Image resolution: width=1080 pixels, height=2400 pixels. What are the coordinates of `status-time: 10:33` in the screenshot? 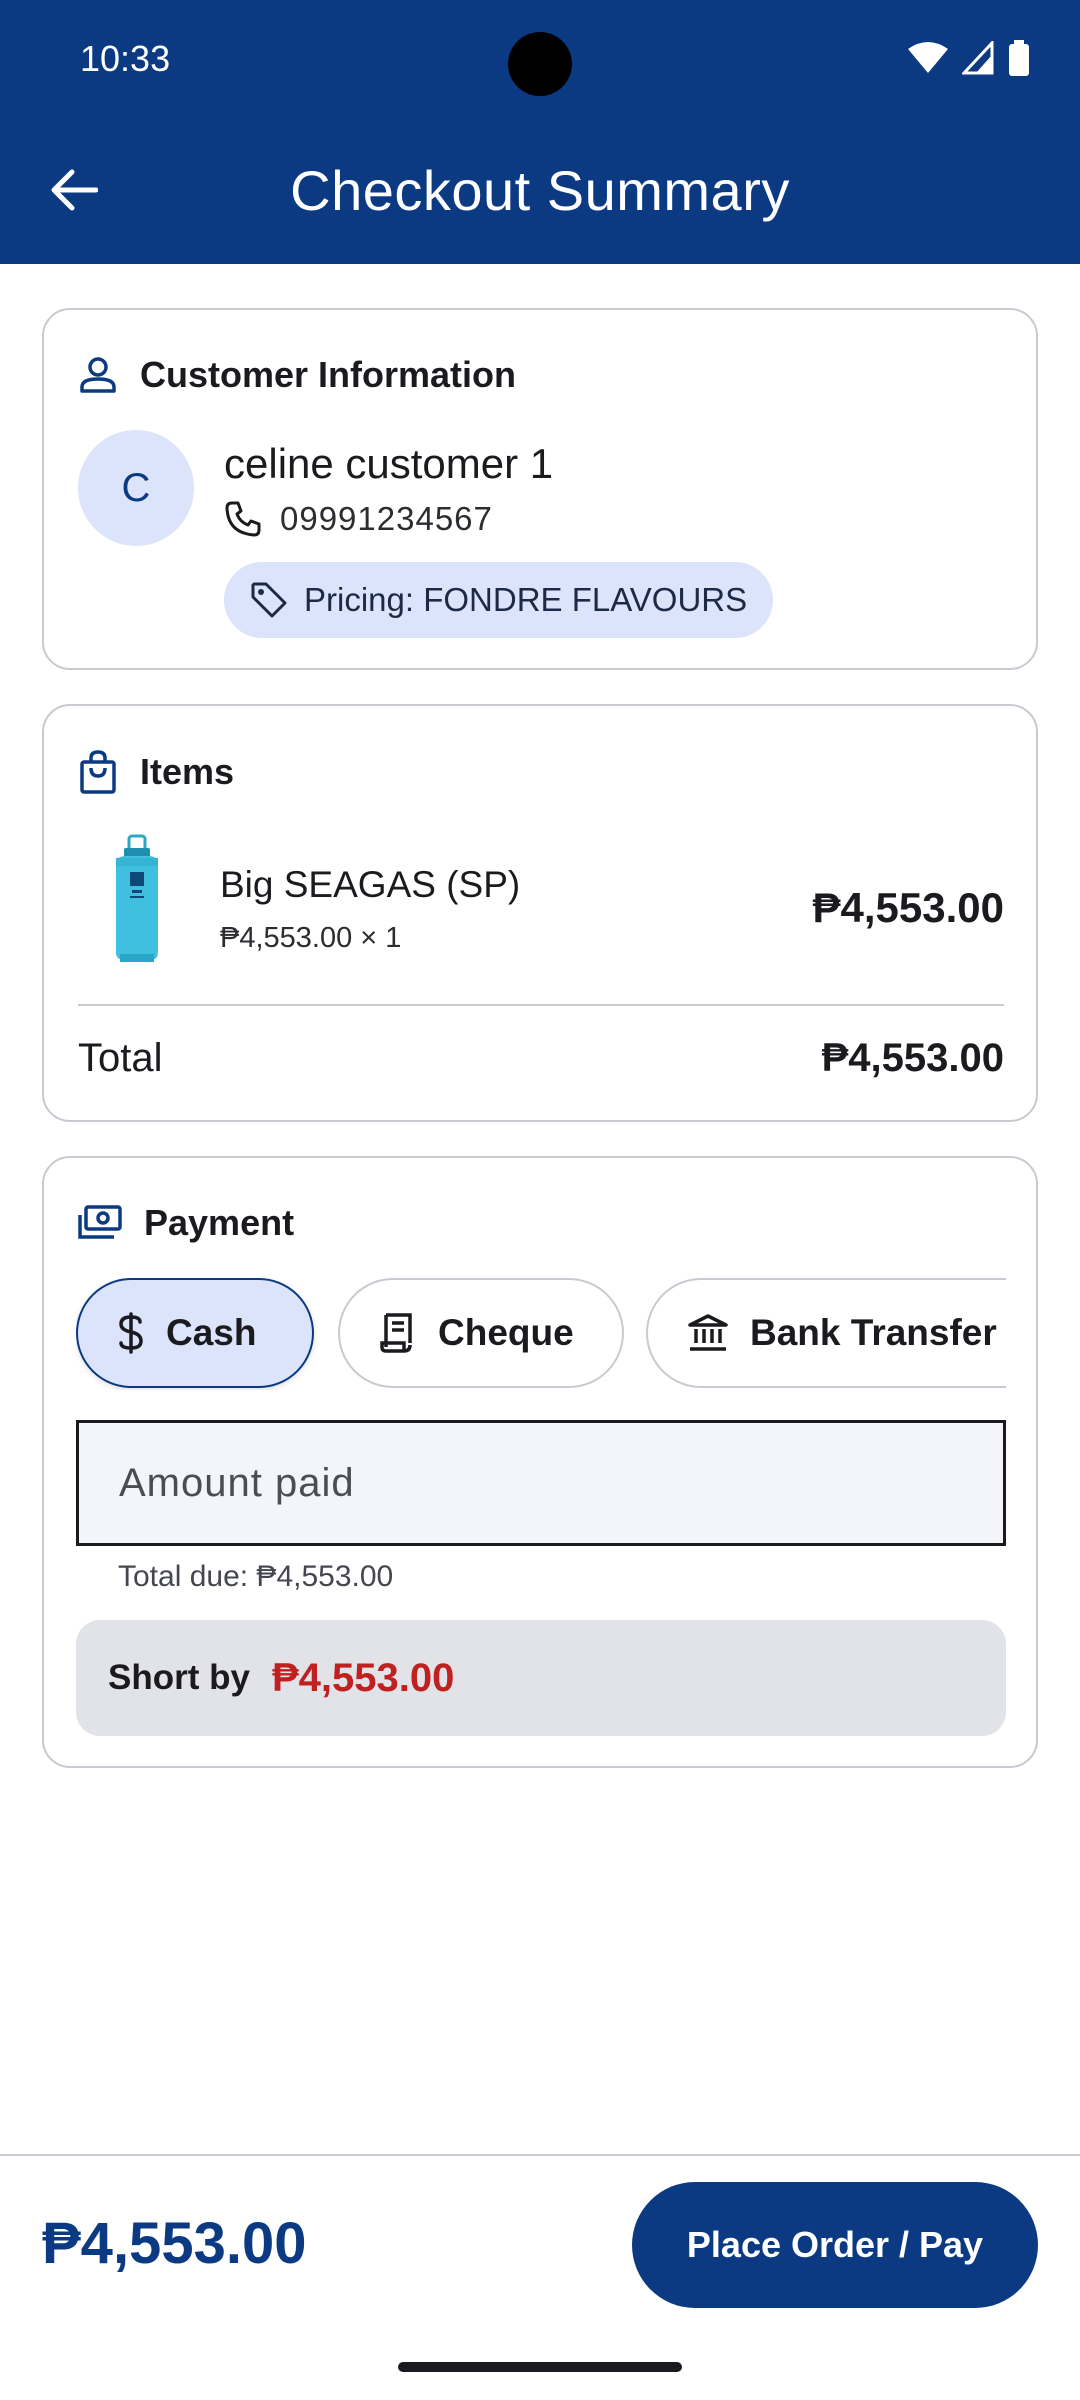 It's located at (125, 58).